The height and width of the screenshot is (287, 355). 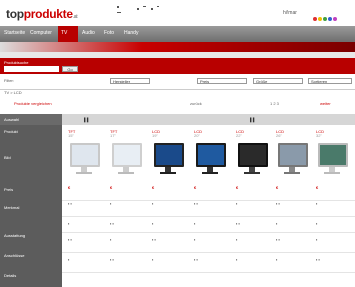 What do you see at coordinates (31, 69) in the screenshot?
I see `search-input` at bounding box center [31, 69].